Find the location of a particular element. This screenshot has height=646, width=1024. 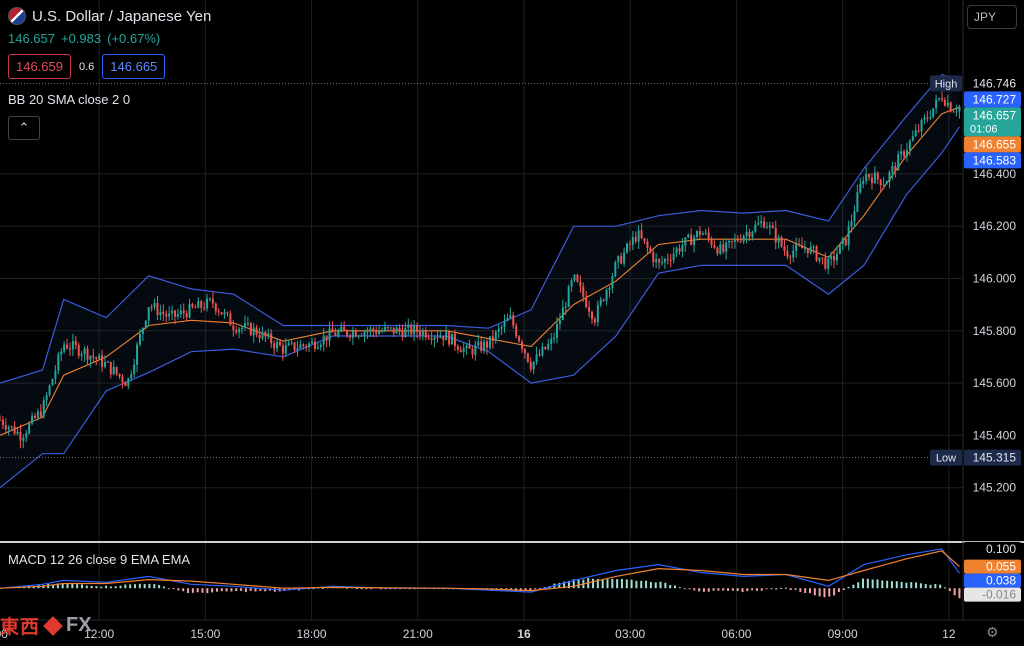

macd-indicator-label: MACD 12 26 close 9 EMA EMA is located at coordinates (99, 559).